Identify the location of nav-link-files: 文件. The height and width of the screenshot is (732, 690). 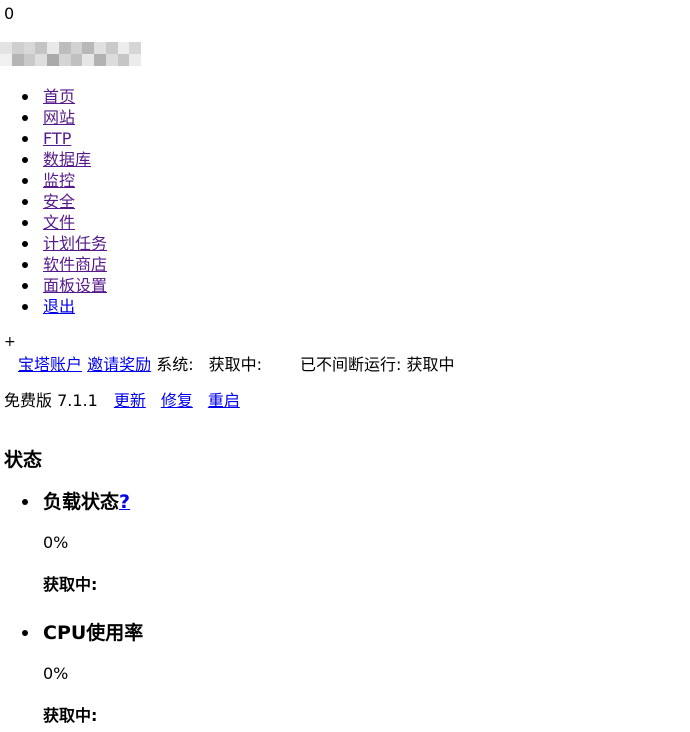
(59, 222).